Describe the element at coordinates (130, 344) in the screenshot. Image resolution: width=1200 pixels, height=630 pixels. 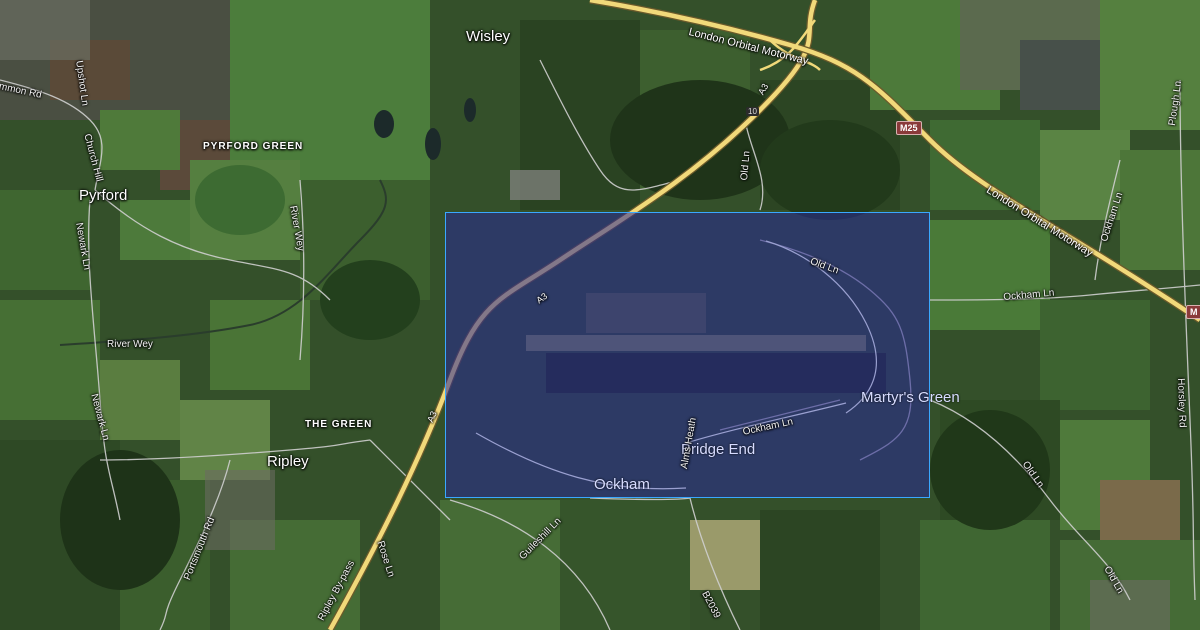
I see `road-river-wey-west: River Wey` at that location.